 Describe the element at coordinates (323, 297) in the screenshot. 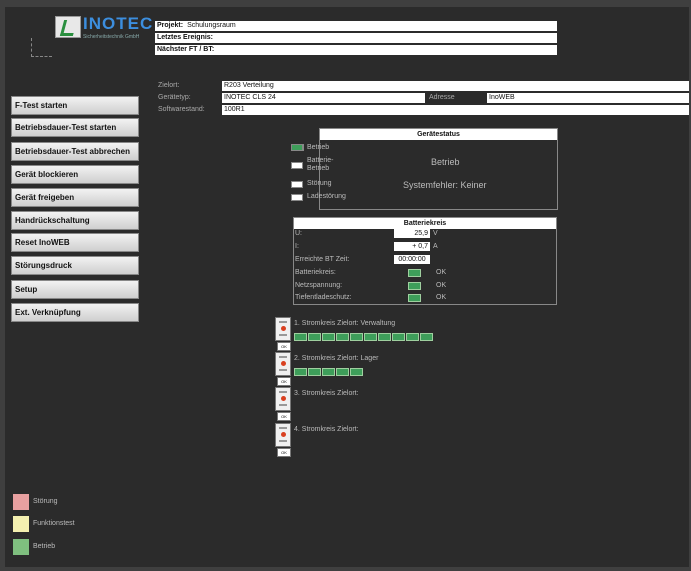

I see `tiefentladeschutz-label: Tiefentladeschutz:` at that location.